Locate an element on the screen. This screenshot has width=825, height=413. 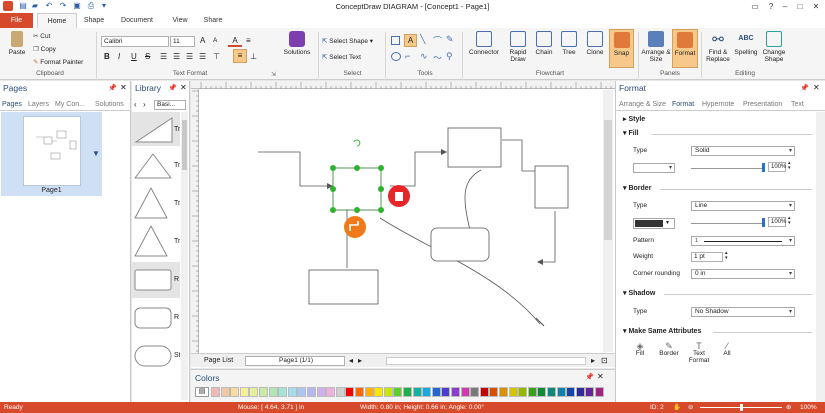
fill-opacity-input: 100% is located at coordinates (777, 167).